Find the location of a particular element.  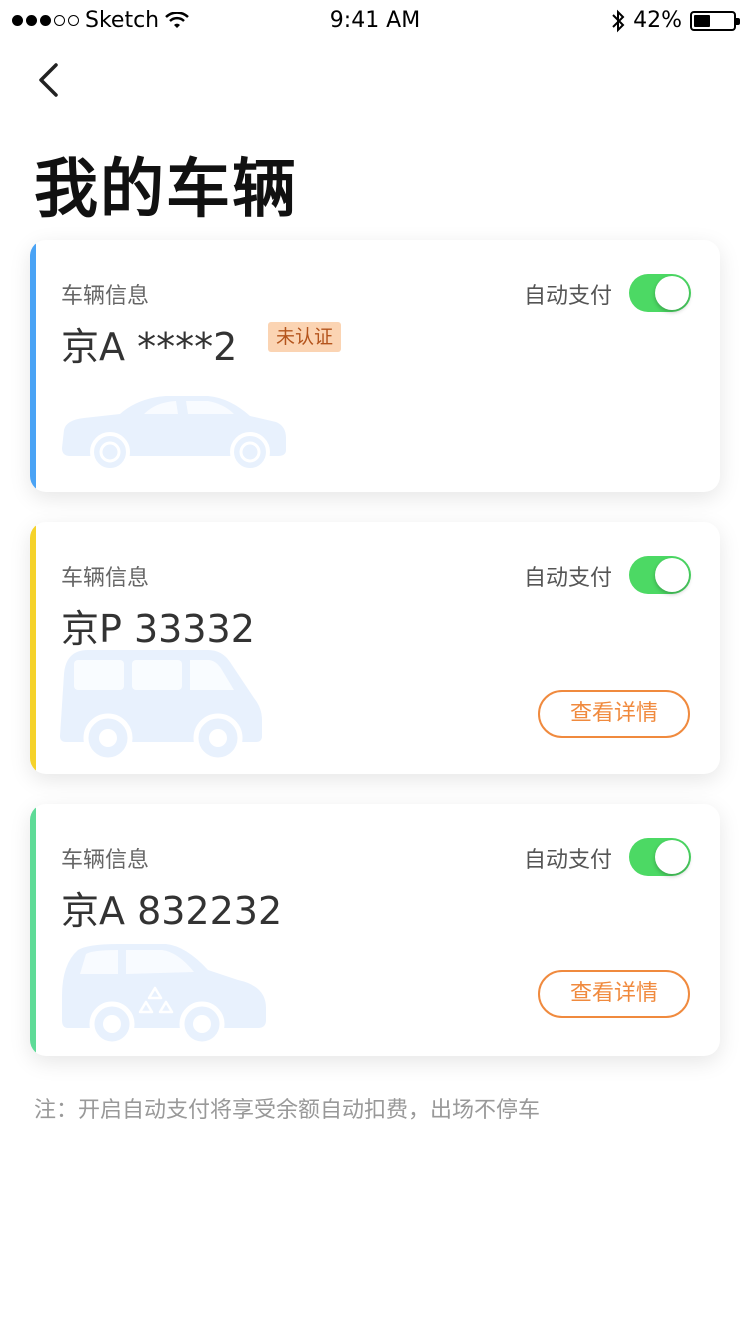

plate-number: 京A ****2 is located at coordinates (149, 347).